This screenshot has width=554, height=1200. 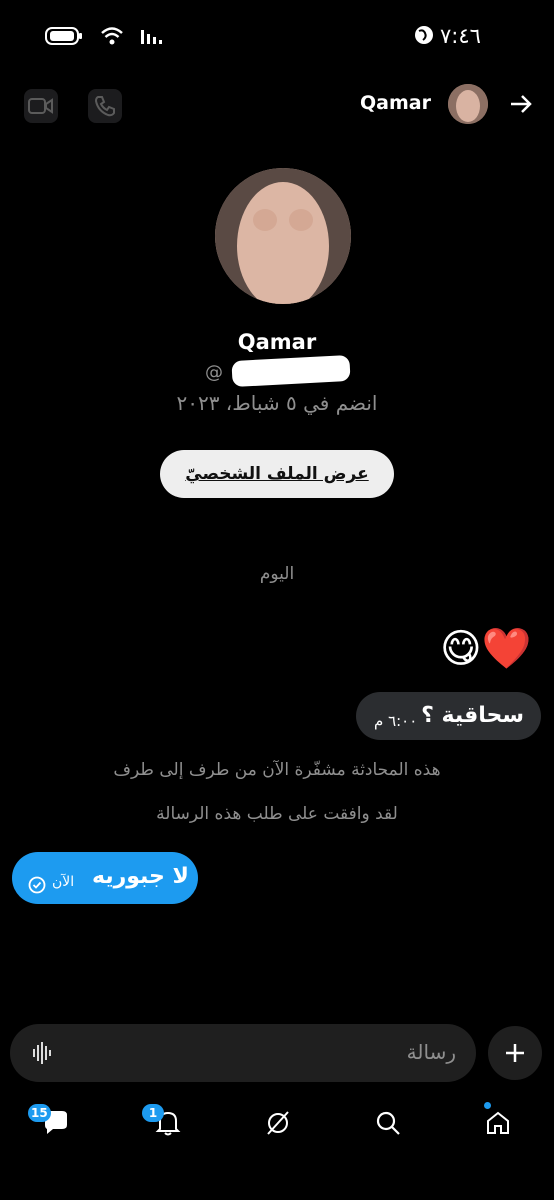 I want to click on notifications-badge: 1, so click(x=153, y=1113).